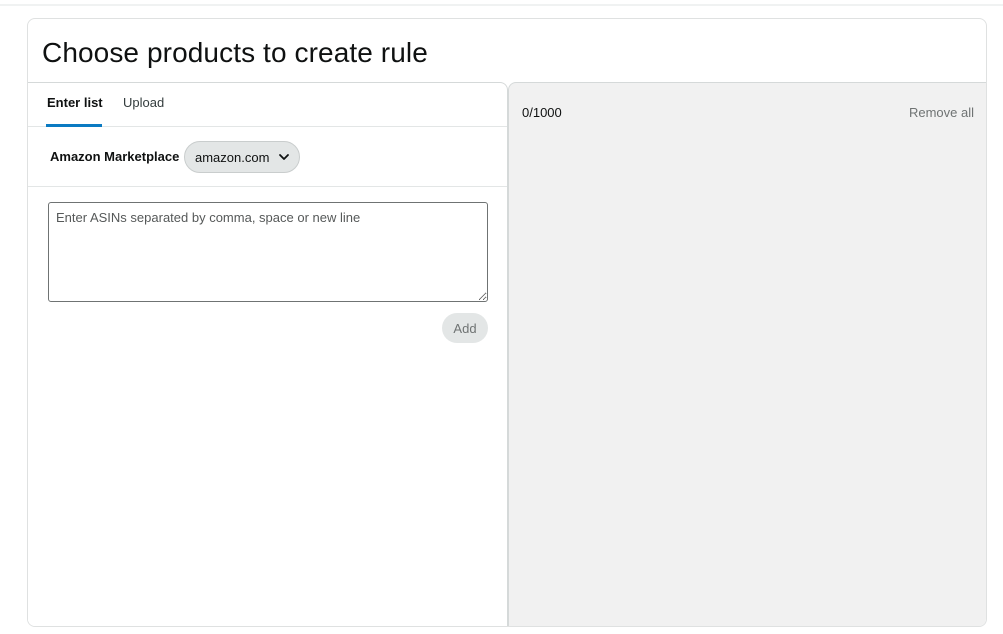  I want to click on top-divider, so click(501, 5).